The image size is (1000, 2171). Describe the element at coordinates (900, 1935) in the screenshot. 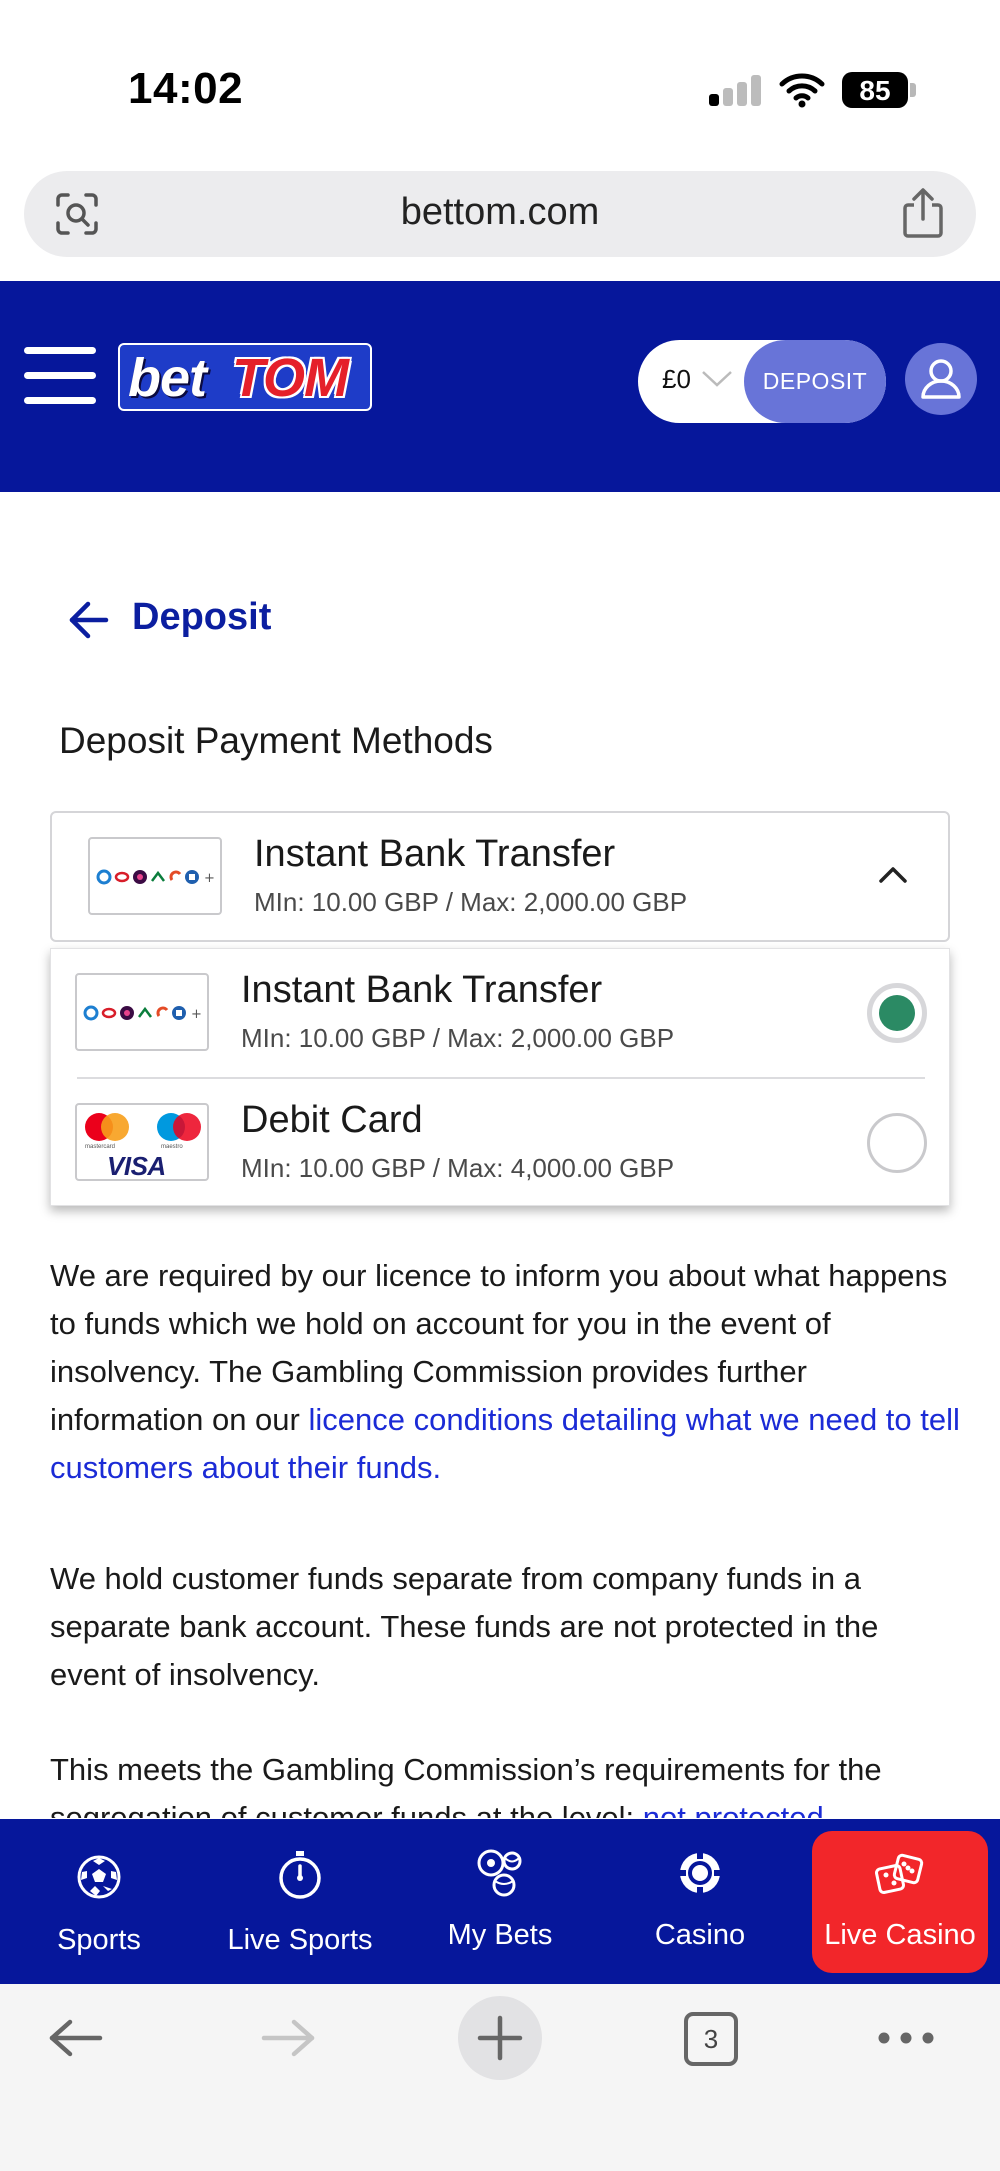

I see `nav-label: Live Casino` at that location.